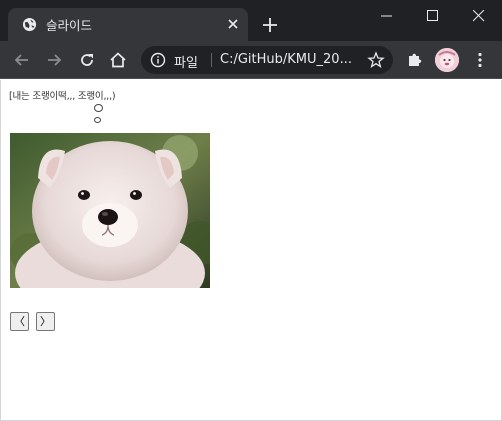 This screenshot has height=421, width=502. What do you see at coordinates (376, 60) in the screenshot?
I see `star-icon` at bounding box center [376, 60].